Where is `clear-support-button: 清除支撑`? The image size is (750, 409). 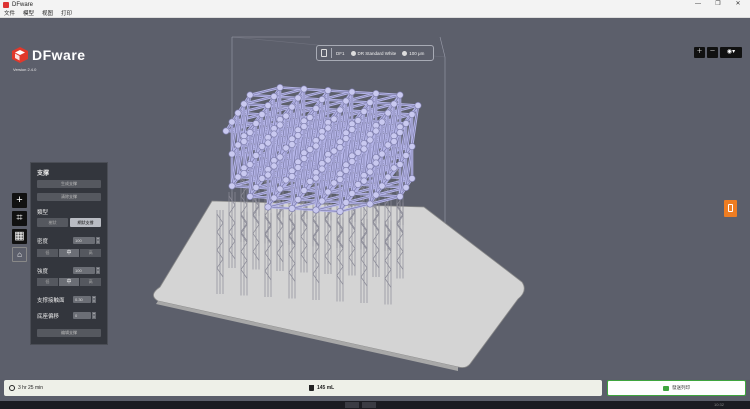
clear-support-button: 清除支撑 is located at coordinates (69, 197).